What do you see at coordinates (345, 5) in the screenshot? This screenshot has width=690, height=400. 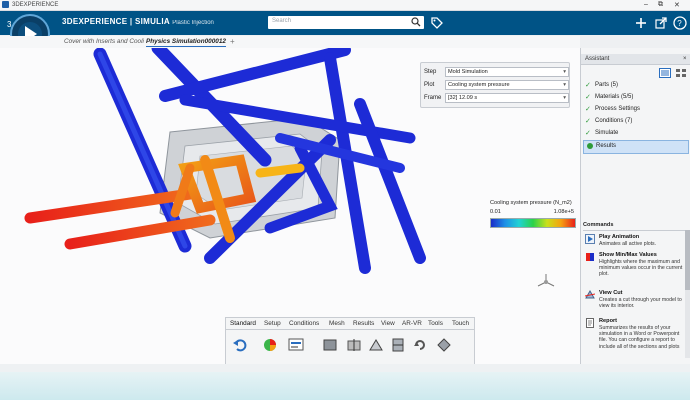 I see `window-titlebar: 3DEXPERIENCE – ⧉ ✕` at bounding box center [345, 5].